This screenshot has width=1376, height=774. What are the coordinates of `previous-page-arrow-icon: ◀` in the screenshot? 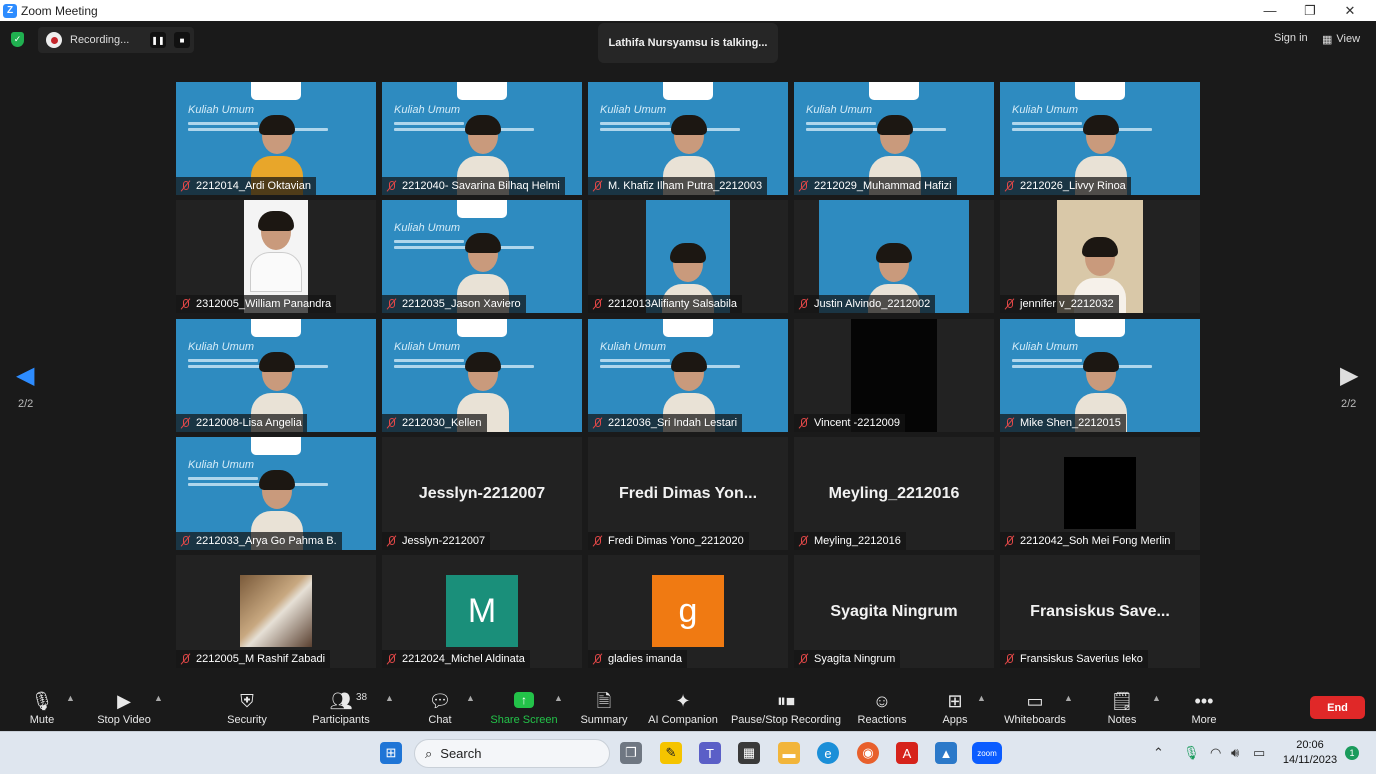 It's located at (25, 375).